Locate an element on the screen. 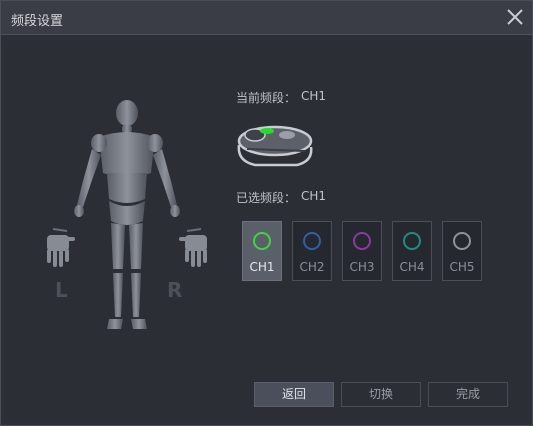 Image resolution: width=533 pixels, height=426 pixels. ch2-ring-icon is located at coordinates (312, 241).